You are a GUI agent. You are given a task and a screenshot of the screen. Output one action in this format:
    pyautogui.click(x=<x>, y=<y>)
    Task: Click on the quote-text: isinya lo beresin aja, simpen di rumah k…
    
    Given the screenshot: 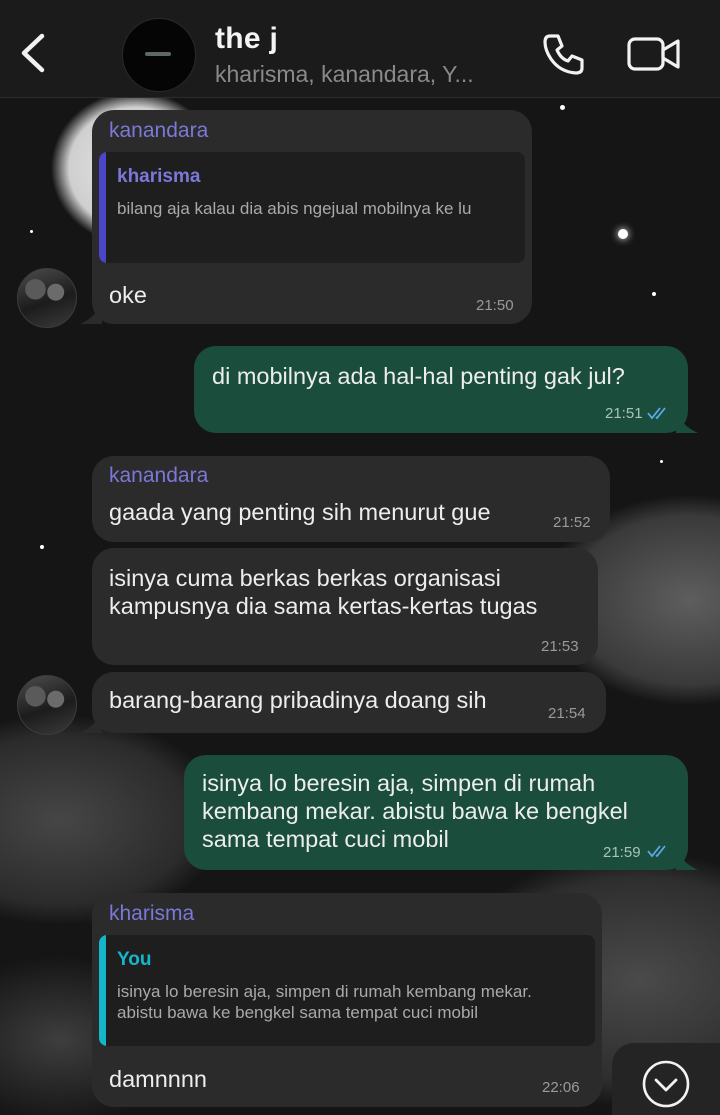 What is the action you would take?
    pyautogui.click(x=324, y=1002)
    